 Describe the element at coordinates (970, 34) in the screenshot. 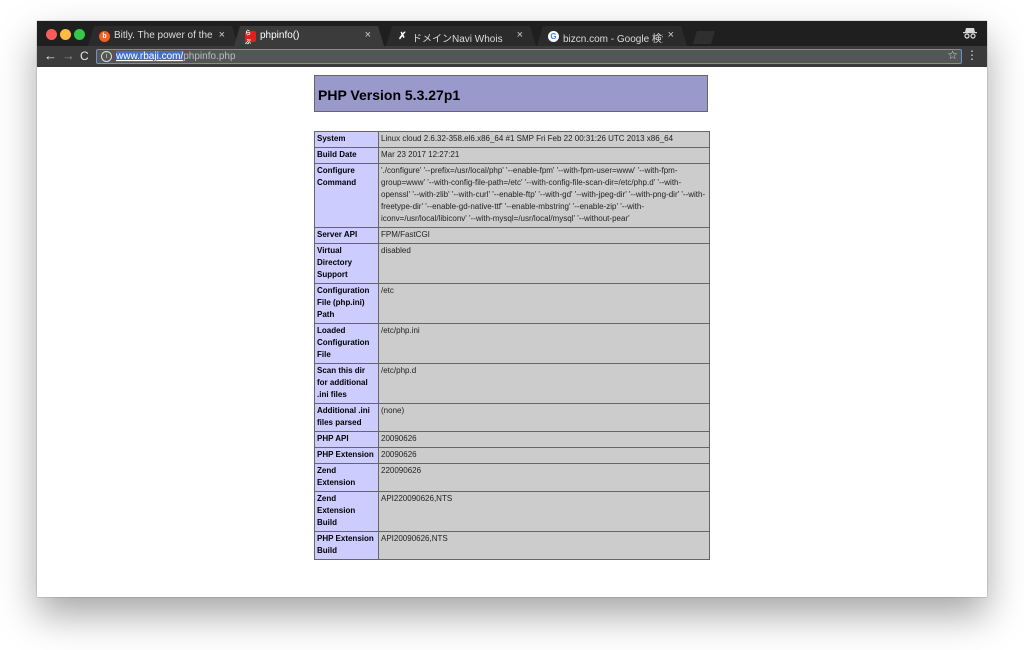

I see `incognito-icon` at that location.